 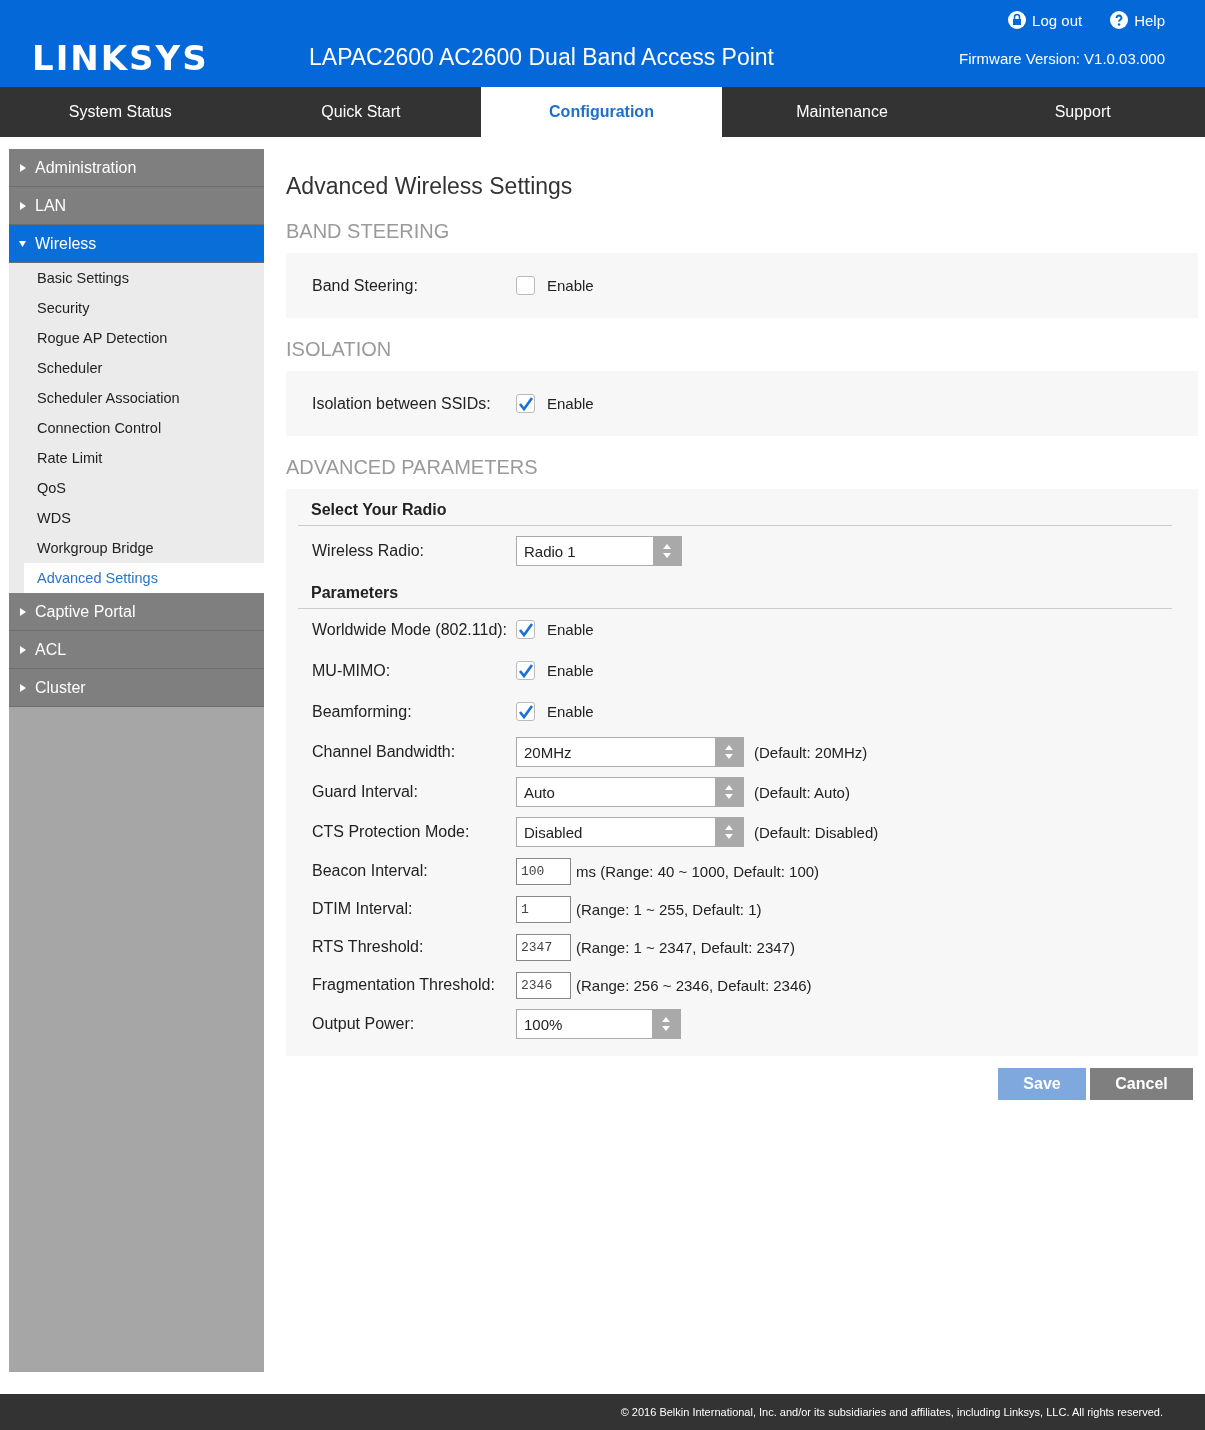 I want to click on lock-icon, so click(x=1017, y=20).